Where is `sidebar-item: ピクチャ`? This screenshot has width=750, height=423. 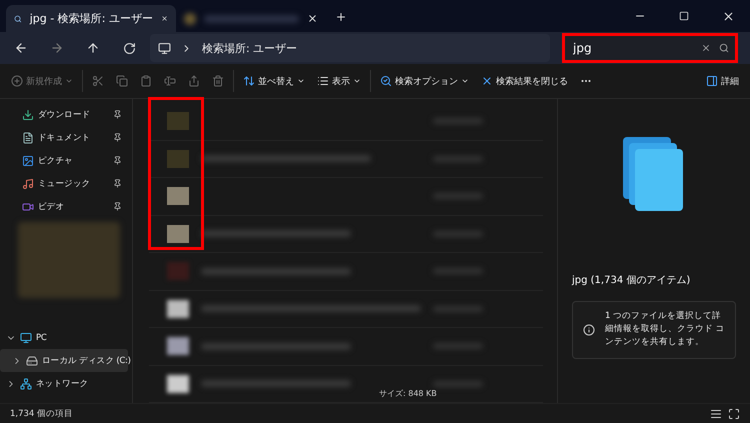
sidebar-item: ピクチャ is located at coordinates (64, 160).